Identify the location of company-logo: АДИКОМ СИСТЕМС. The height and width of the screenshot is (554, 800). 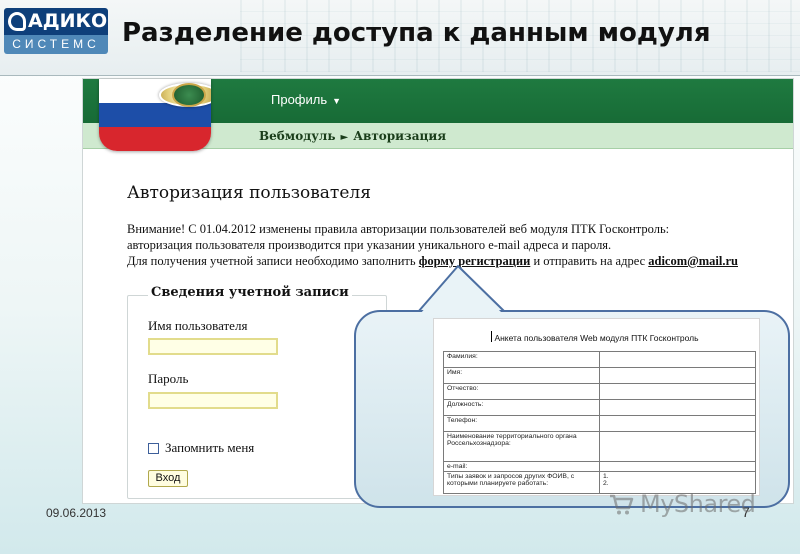
(56, 31).